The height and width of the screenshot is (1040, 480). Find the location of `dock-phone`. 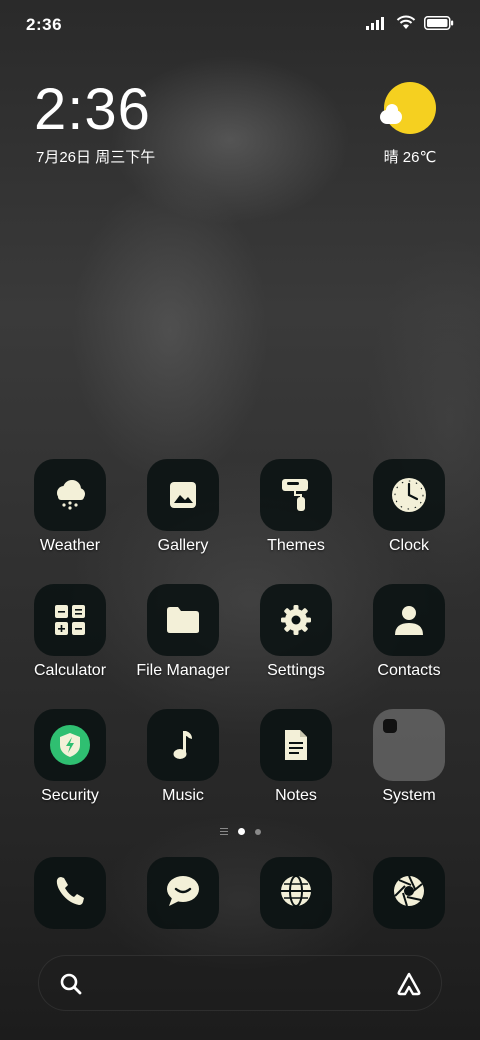

dock-phone is located at coordinates (70, 893).